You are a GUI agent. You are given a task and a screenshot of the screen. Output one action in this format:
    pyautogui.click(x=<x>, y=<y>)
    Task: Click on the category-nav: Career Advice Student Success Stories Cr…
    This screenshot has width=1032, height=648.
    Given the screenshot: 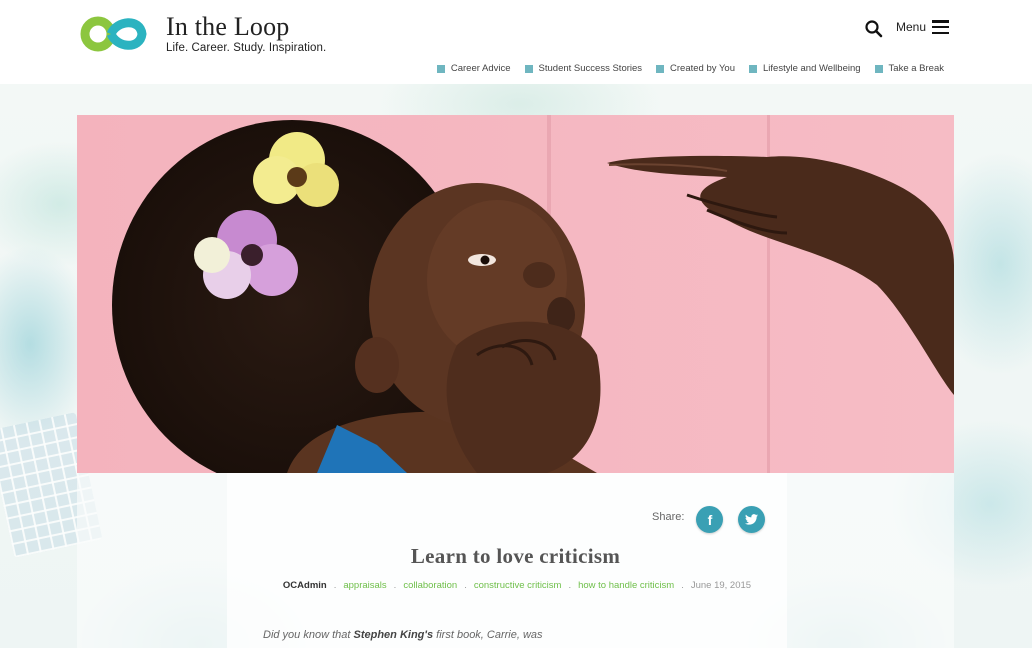 What is the action you would take?
    pyautogui.click(x=690, y=68)
    